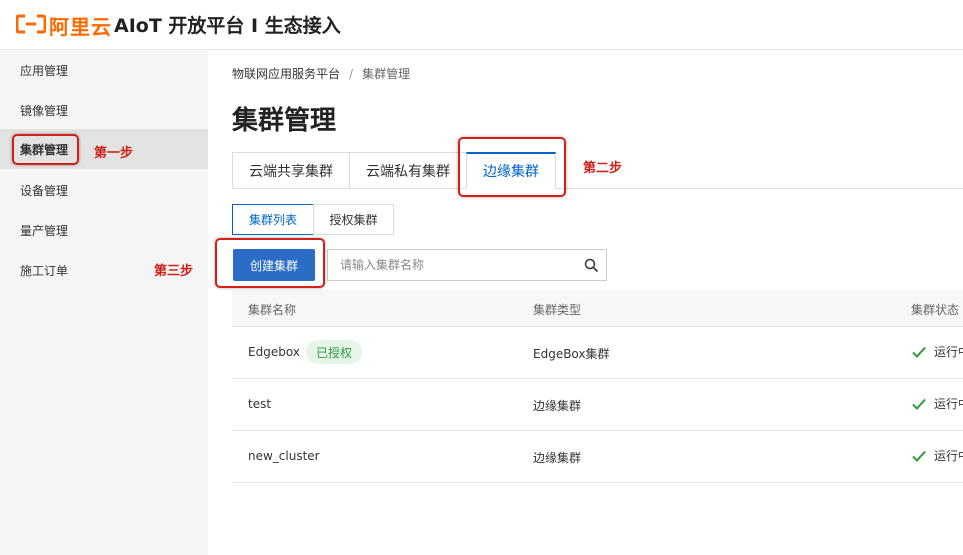  What do you see at coordinates (44, 270) in the screenshot?
I see `sidebar-item-label: 施工订单` at bounding box center [44, 270].